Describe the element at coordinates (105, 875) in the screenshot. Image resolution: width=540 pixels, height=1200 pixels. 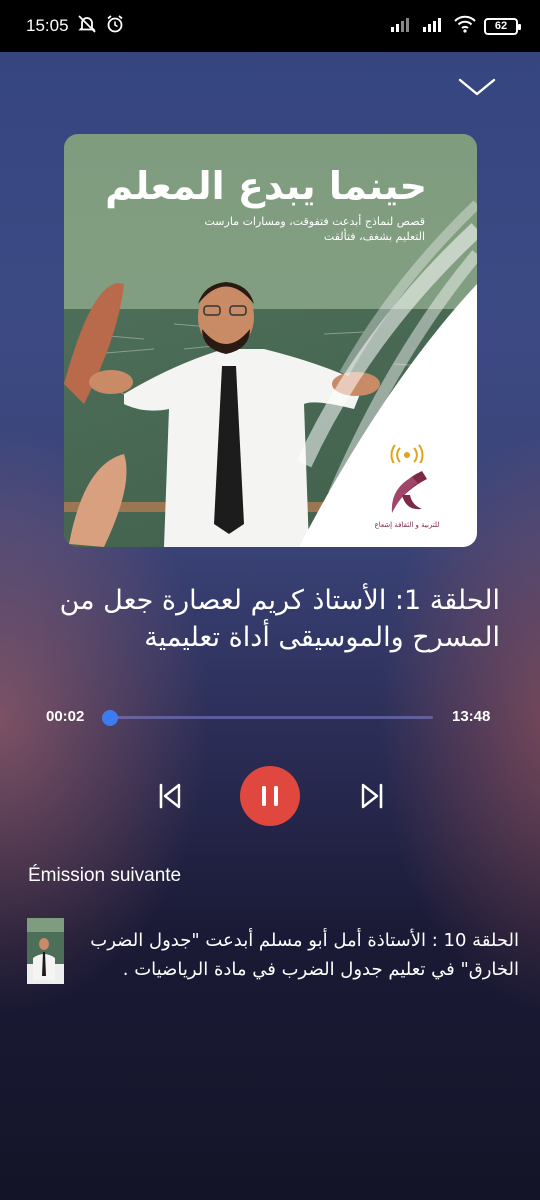
I see `up-next-label: Émission suivante` at that location.